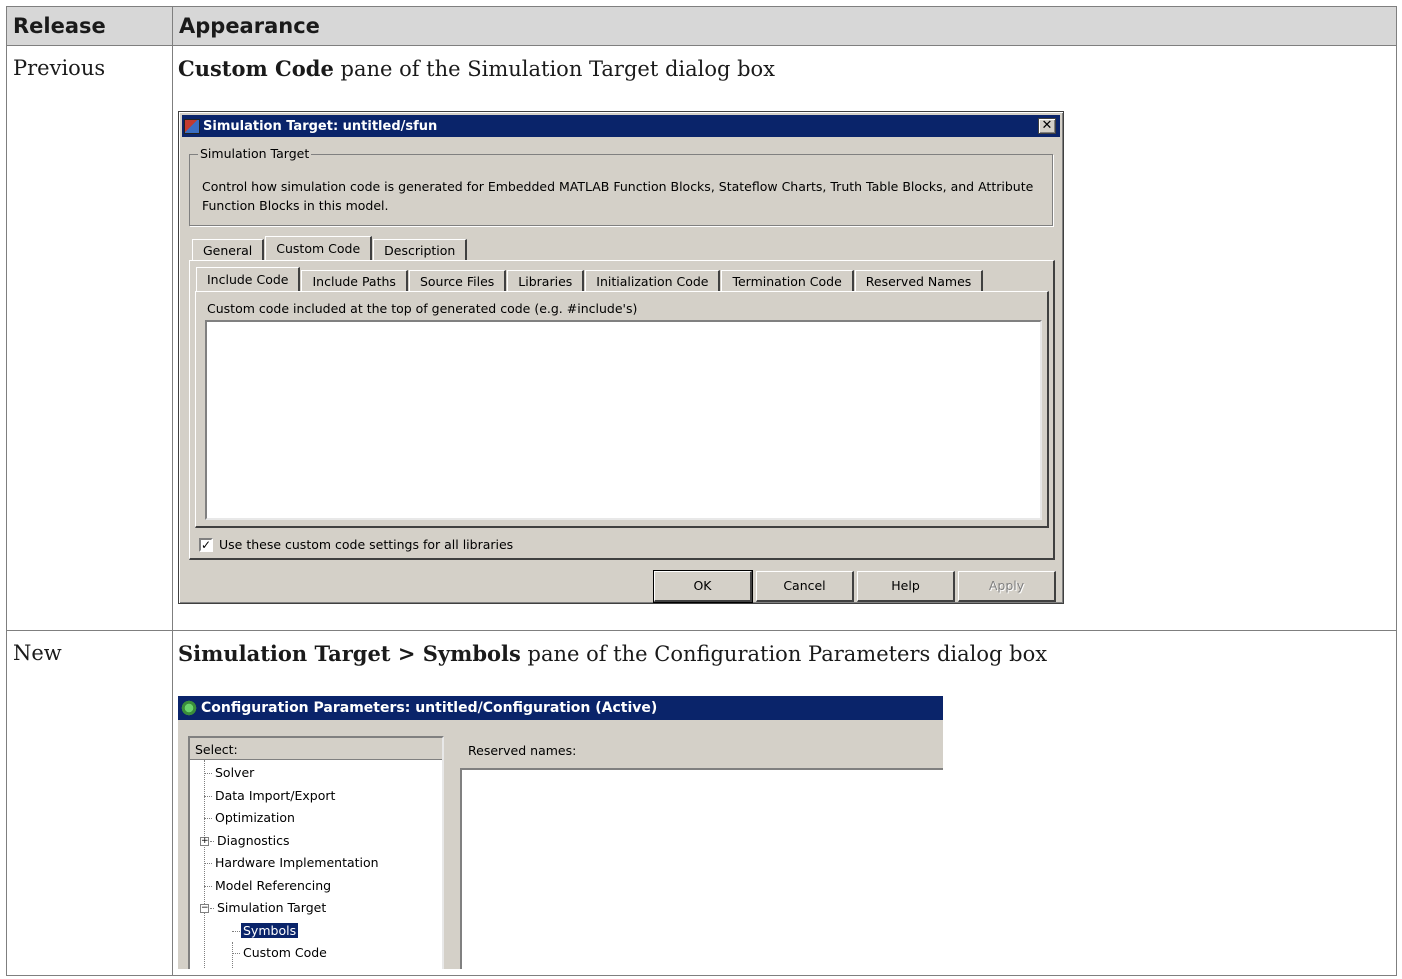  I want to click on group-title: Simulation Target, so click(255, 153).